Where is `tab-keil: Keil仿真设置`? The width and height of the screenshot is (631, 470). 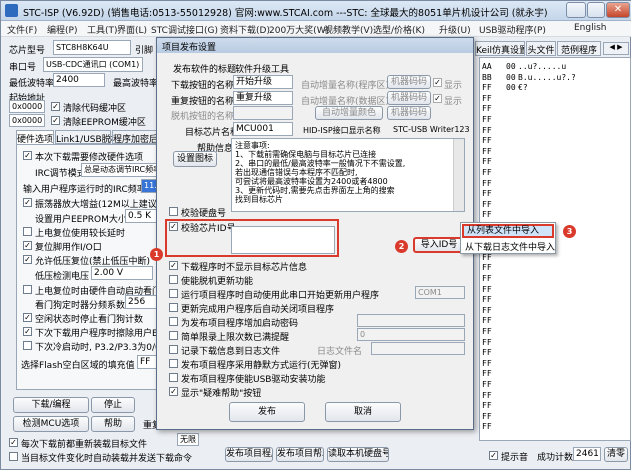 tab-keil: Keil仿真设置 is located at coordinates (500, 48).